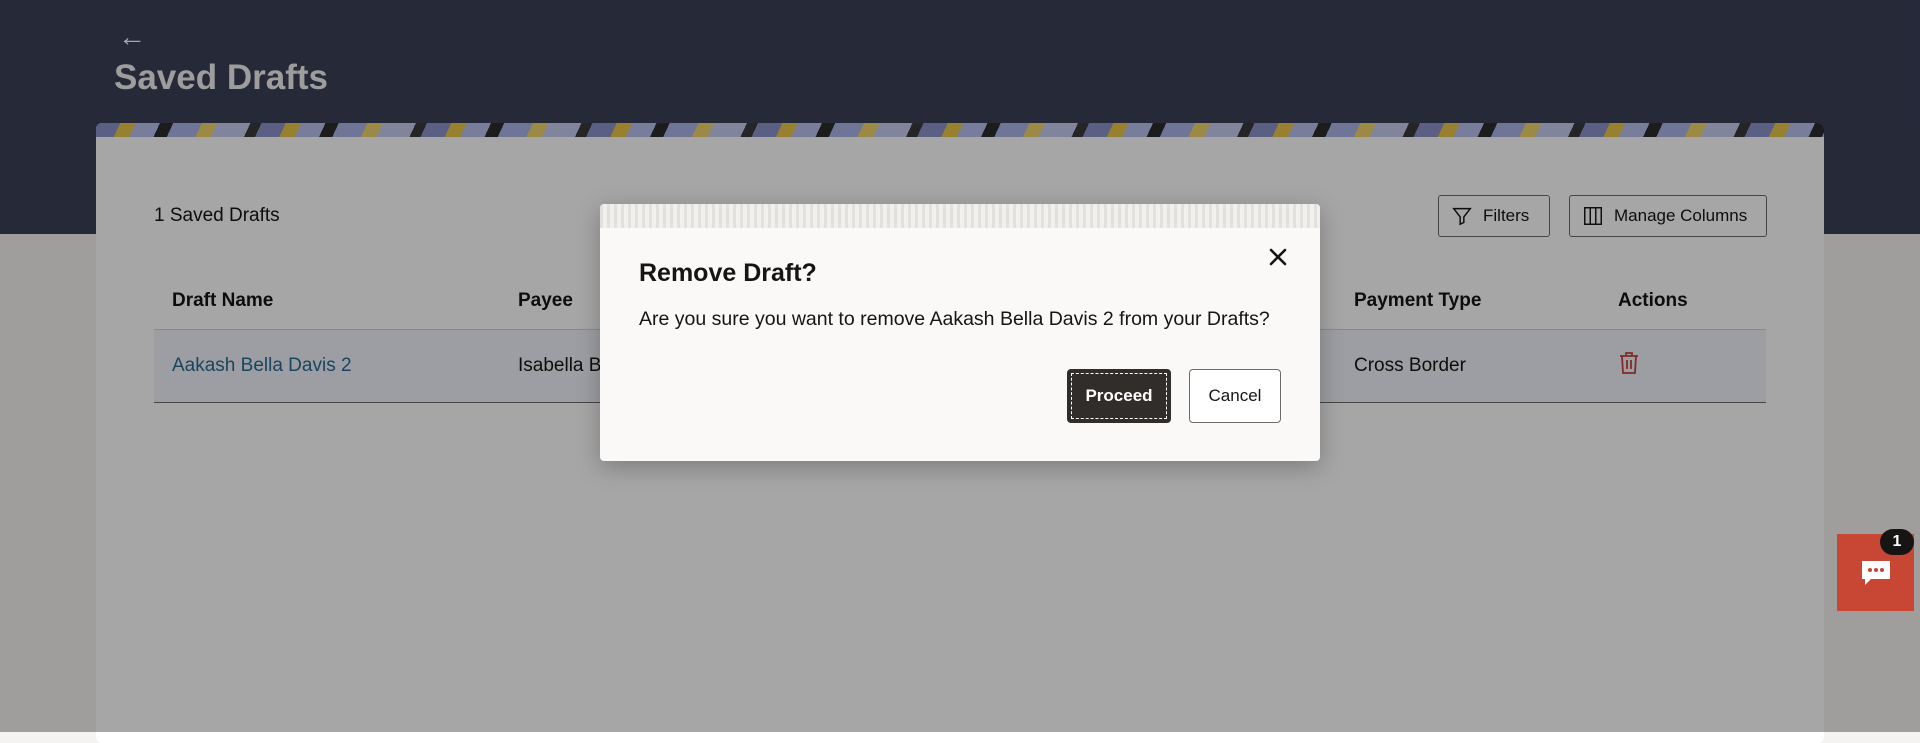 The image size is (1920, 743). What do you see at coordinates (1278, 257) in the screenshot?
I see `close-icon` at bounding box center [1278, 257].